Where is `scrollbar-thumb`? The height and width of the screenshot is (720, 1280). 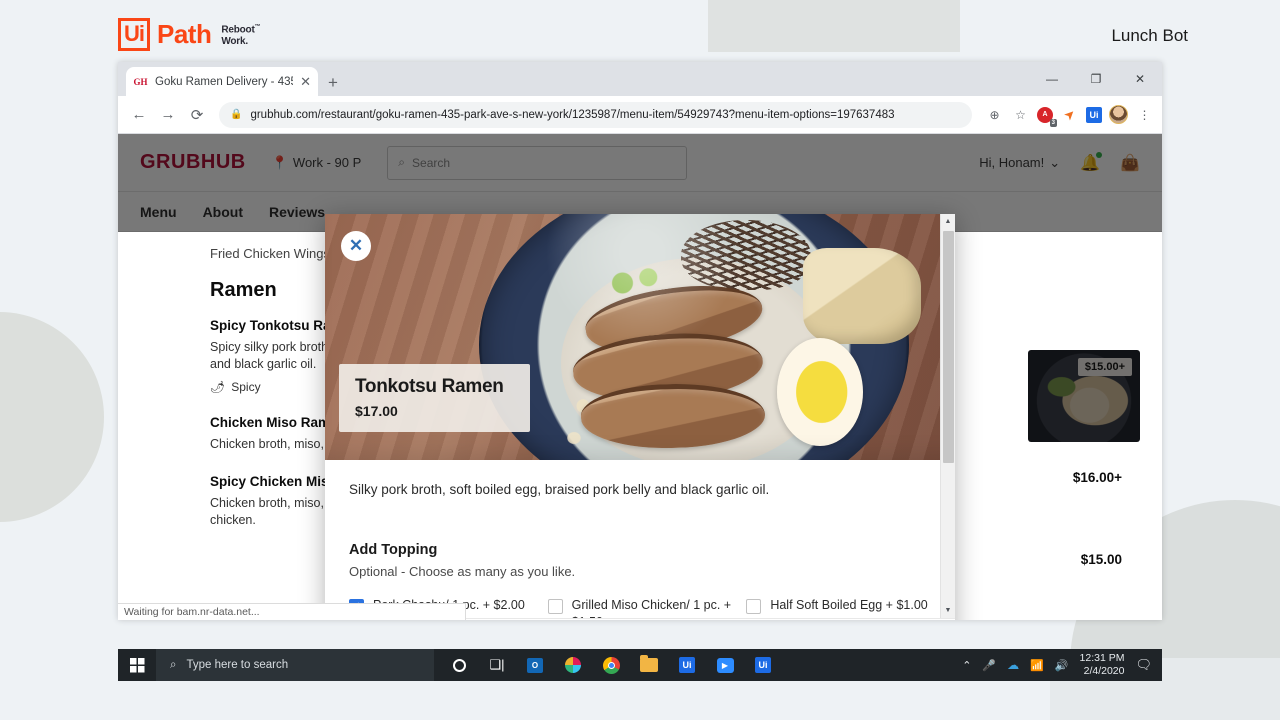
scrollbar-thumb is located at coordinates (948, 347).